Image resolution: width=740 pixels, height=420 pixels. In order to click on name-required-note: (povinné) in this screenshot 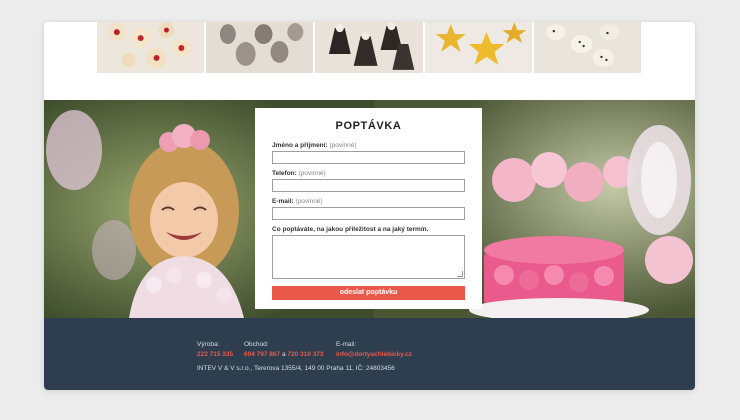, I will do `click(343, 145)`.